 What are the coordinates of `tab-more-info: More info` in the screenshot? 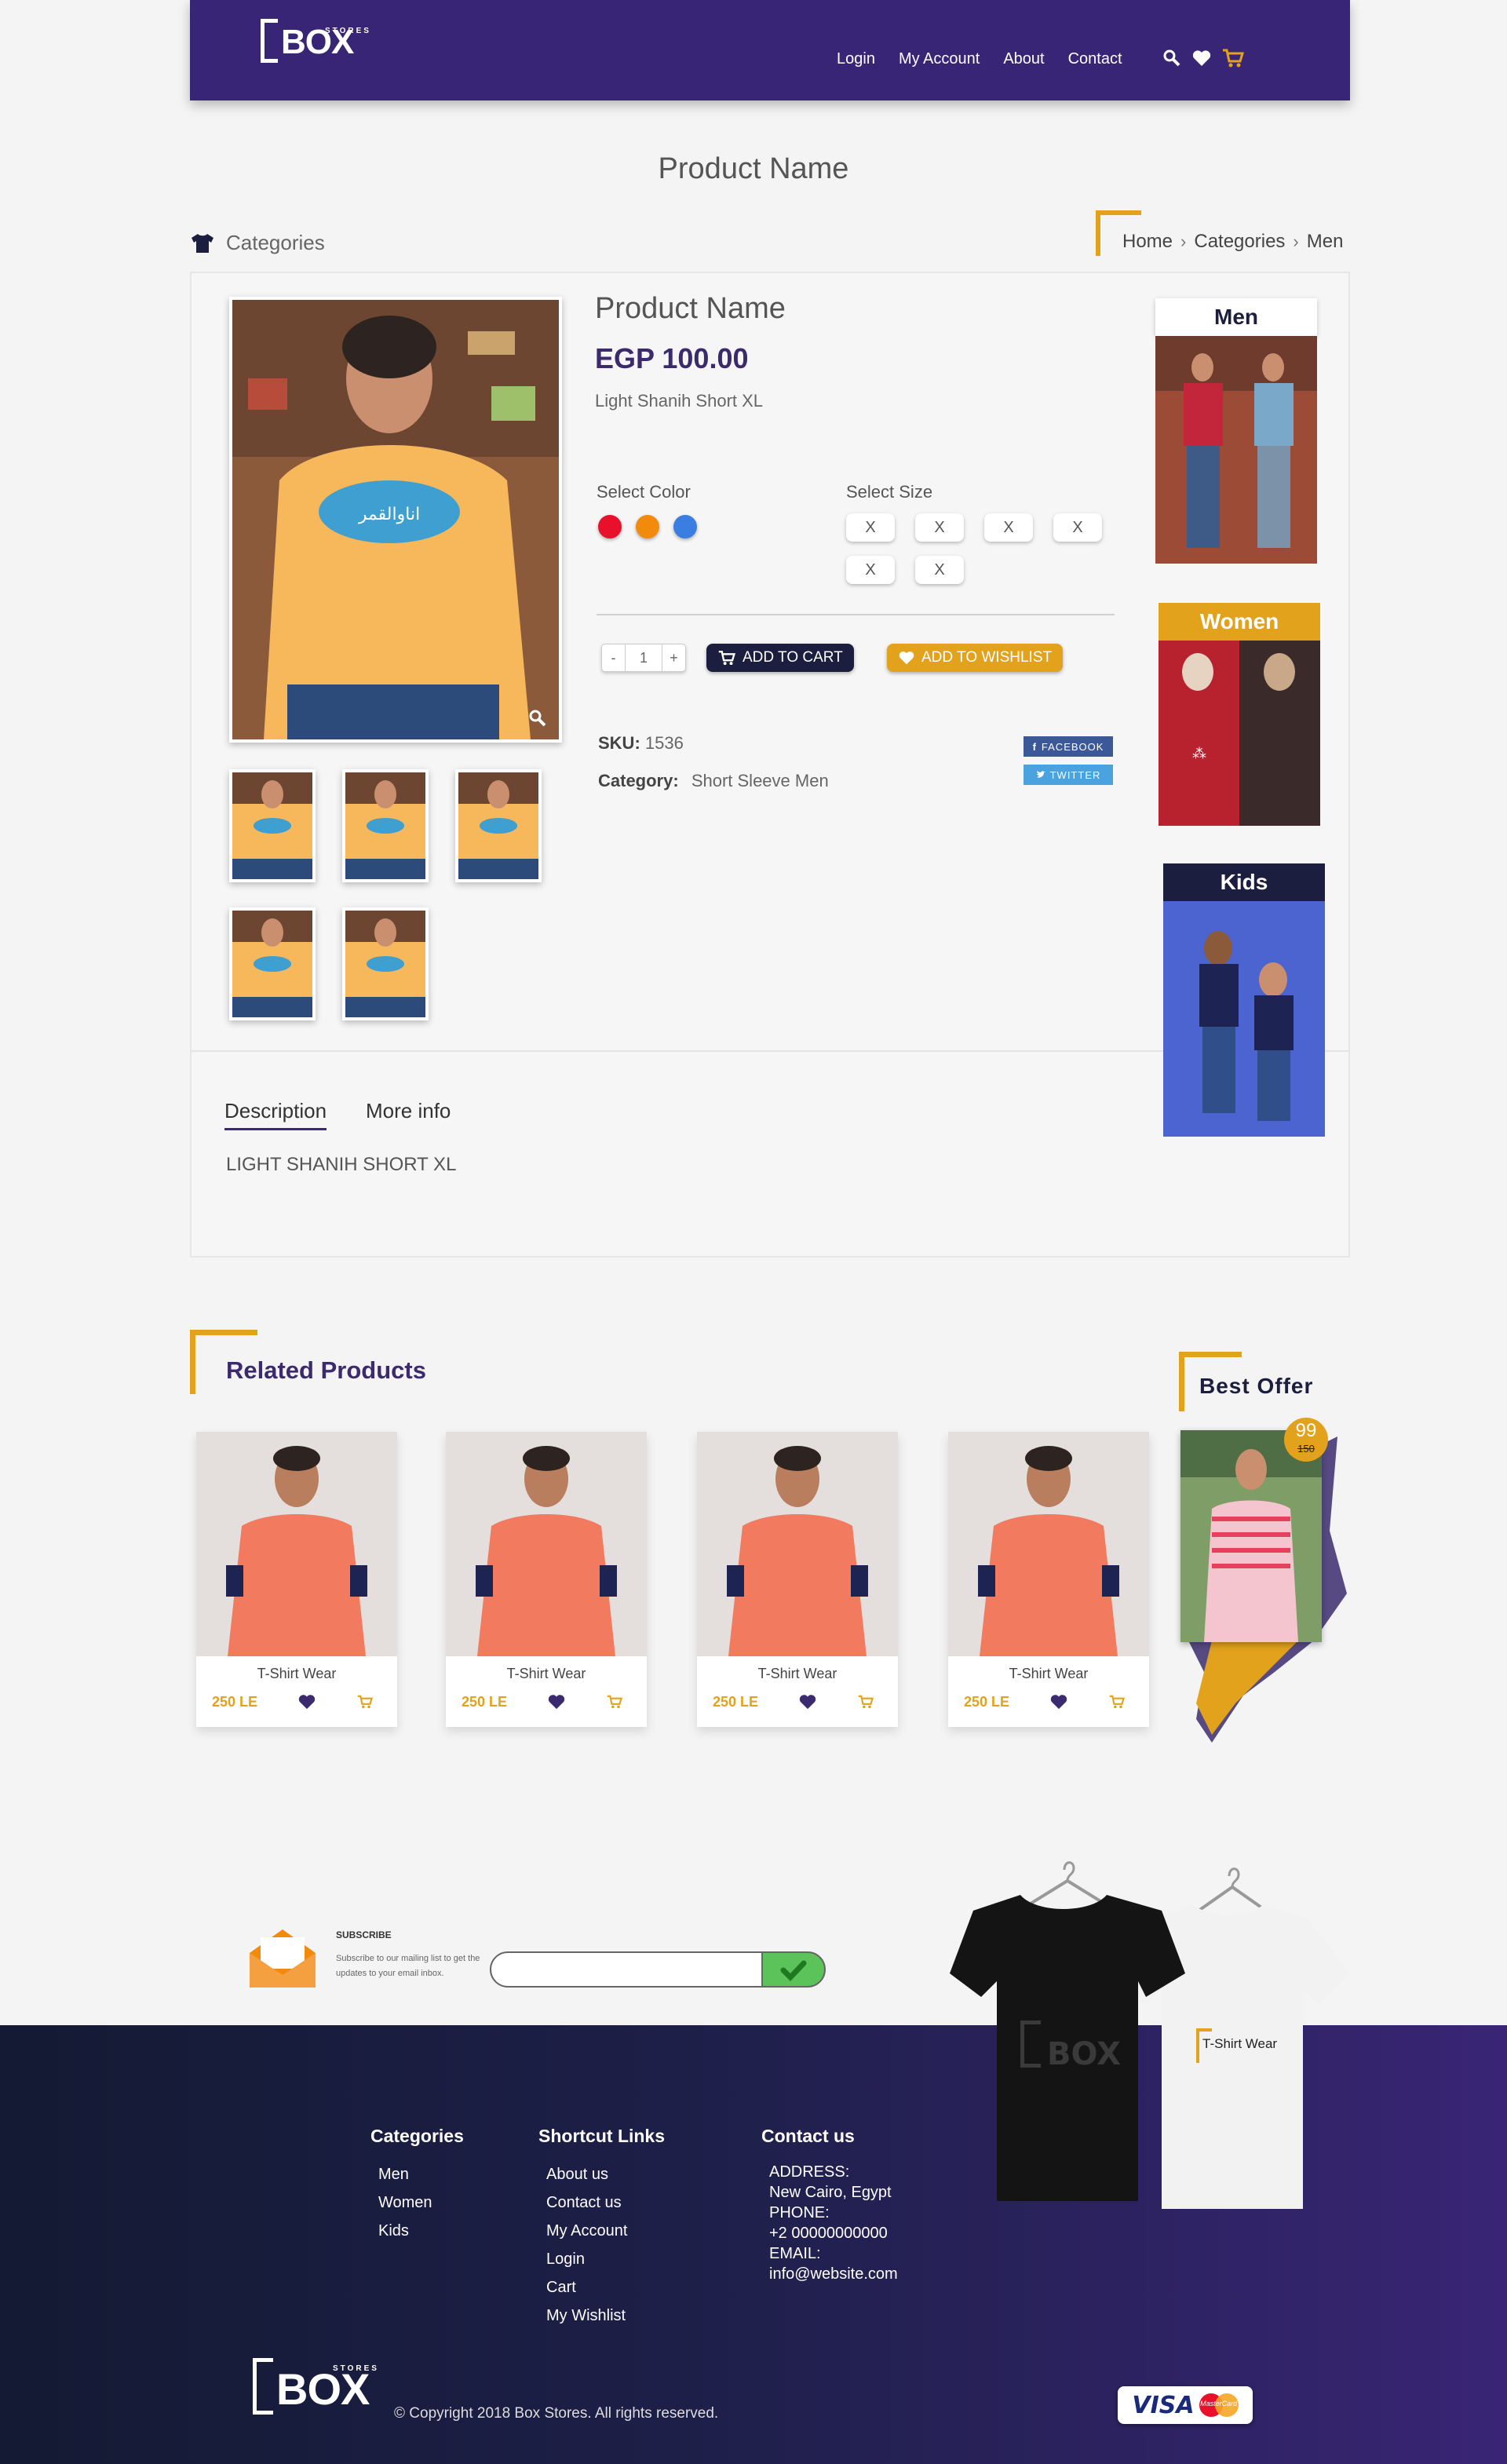 It's located at (408, 1111).